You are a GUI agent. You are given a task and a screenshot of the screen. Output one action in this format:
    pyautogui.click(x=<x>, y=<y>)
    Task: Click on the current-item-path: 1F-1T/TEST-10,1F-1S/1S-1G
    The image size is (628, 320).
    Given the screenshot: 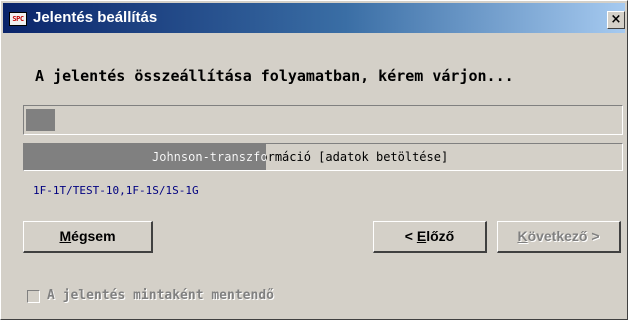 What is the action you would take?
    pyautogui.click(x=116, y=190)
    